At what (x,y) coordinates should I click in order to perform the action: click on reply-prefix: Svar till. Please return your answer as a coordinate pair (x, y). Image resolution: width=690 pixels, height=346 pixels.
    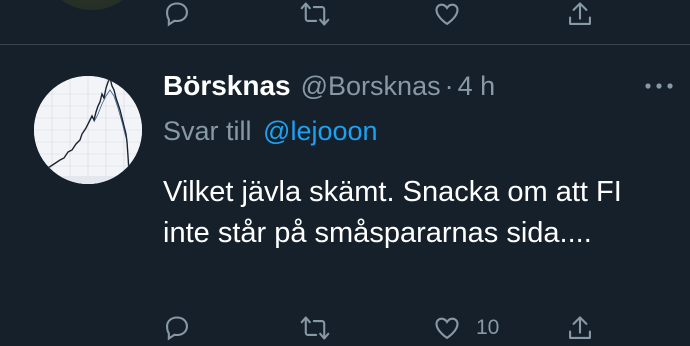
    Looking at the image, I should click on (207, 131).